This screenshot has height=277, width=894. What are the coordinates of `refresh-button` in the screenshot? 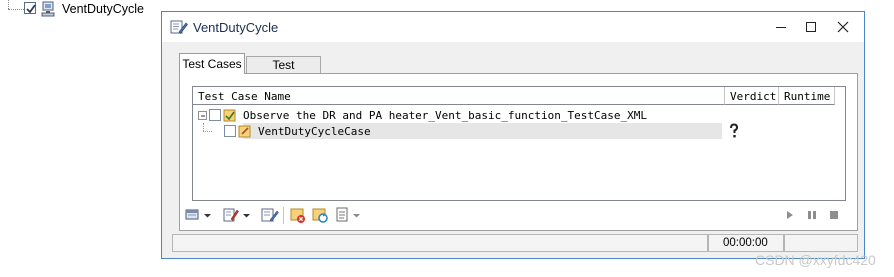 It's located at (320, 215).